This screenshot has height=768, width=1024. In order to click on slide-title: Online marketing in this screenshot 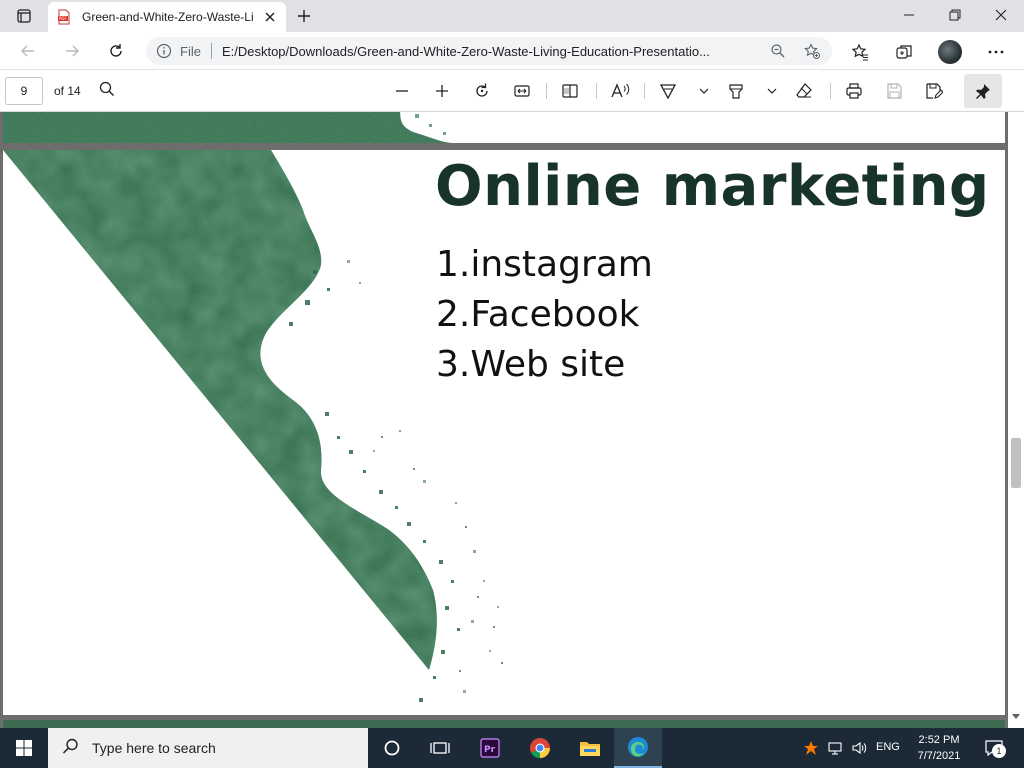, I will do `click(712, 186)`.